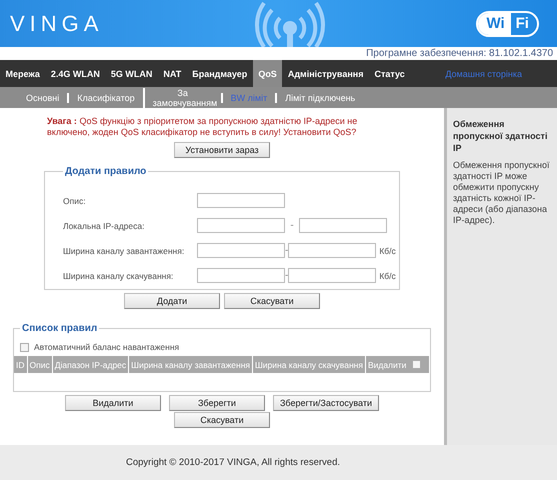 The height and width of the screenshot is (480, 557). Describe the element at coordinates (57, 23) in the screenshot. I see `logo: VINGA` at that location.